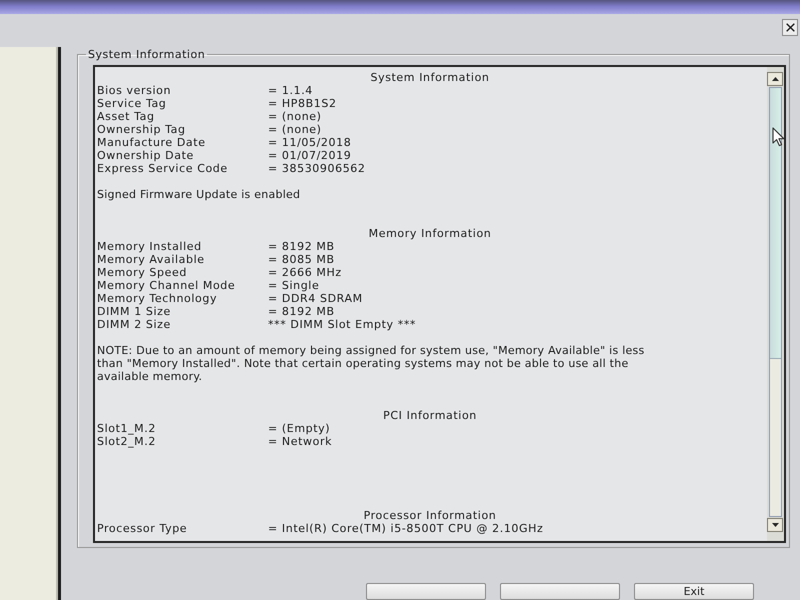  I want to click on field-value: = 11/05/2018, so click(310, 142).